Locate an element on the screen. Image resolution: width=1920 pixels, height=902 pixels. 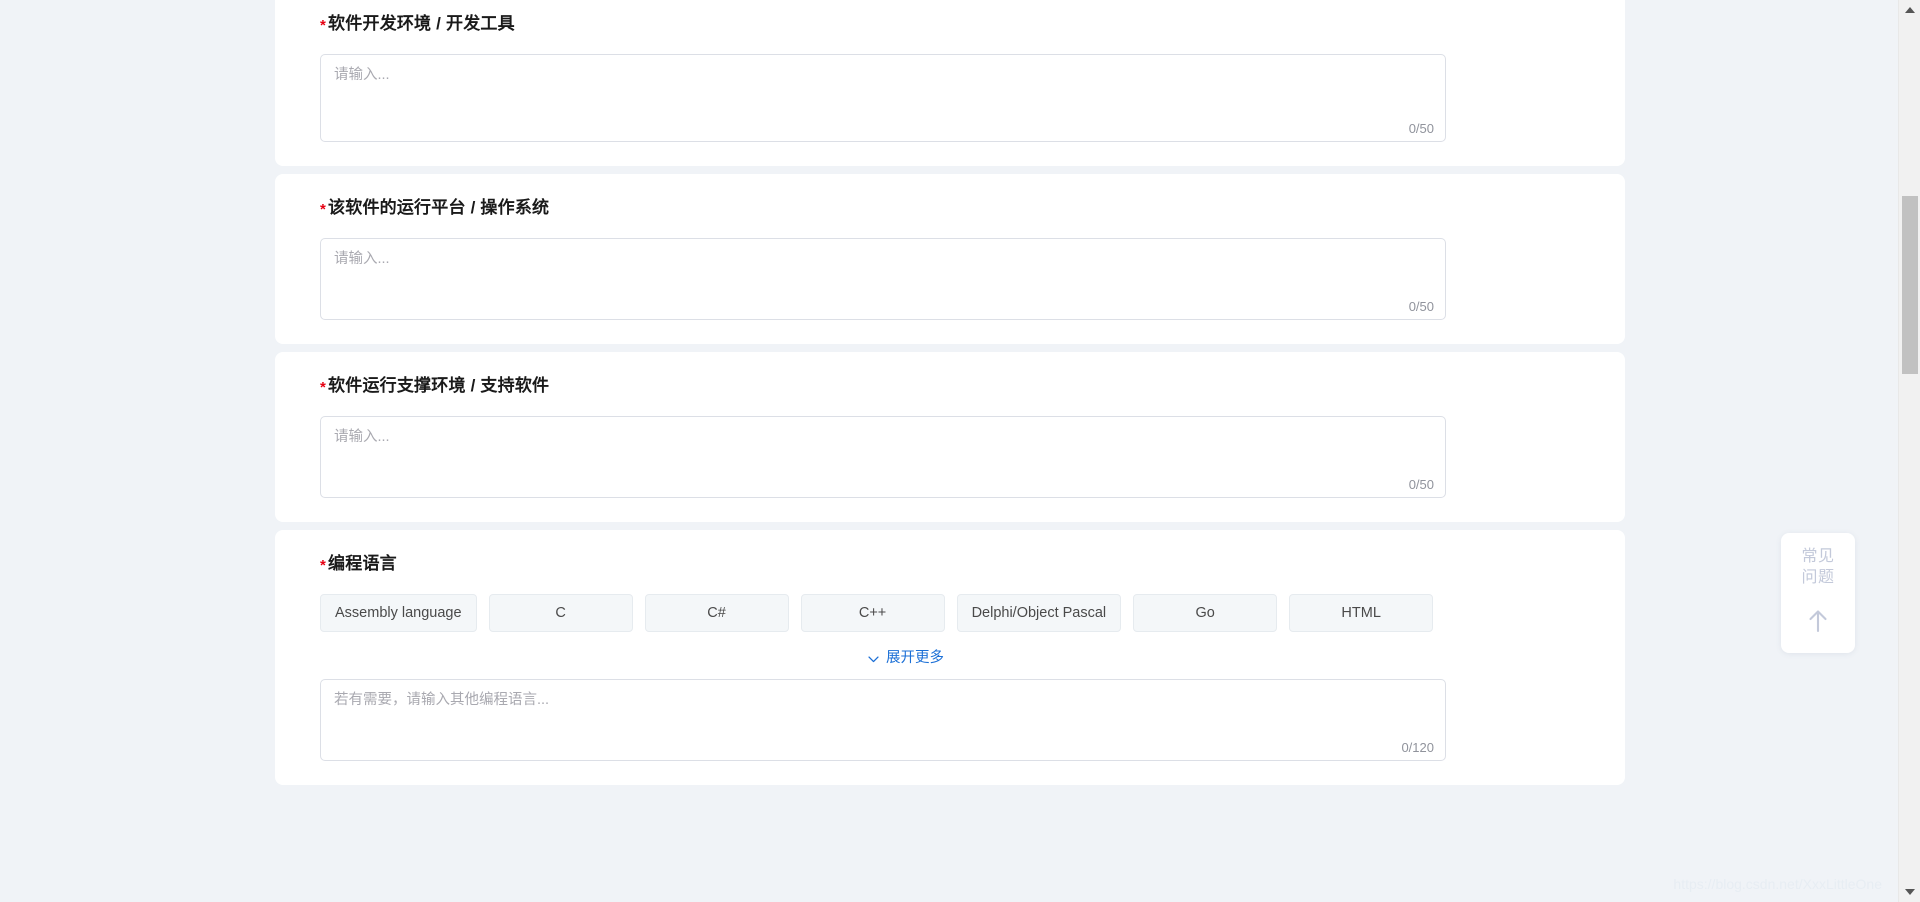
faq-float-widget: 常见 问题 is located at coordinates (1818, 593).